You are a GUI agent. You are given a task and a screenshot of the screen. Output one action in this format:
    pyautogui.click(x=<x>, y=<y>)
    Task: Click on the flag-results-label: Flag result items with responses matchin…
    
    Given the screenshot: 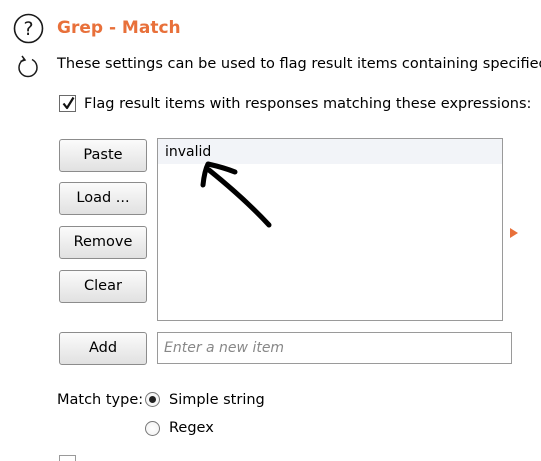 What is the action you would take?
    pyautogui.click(x=308, y=104)
    